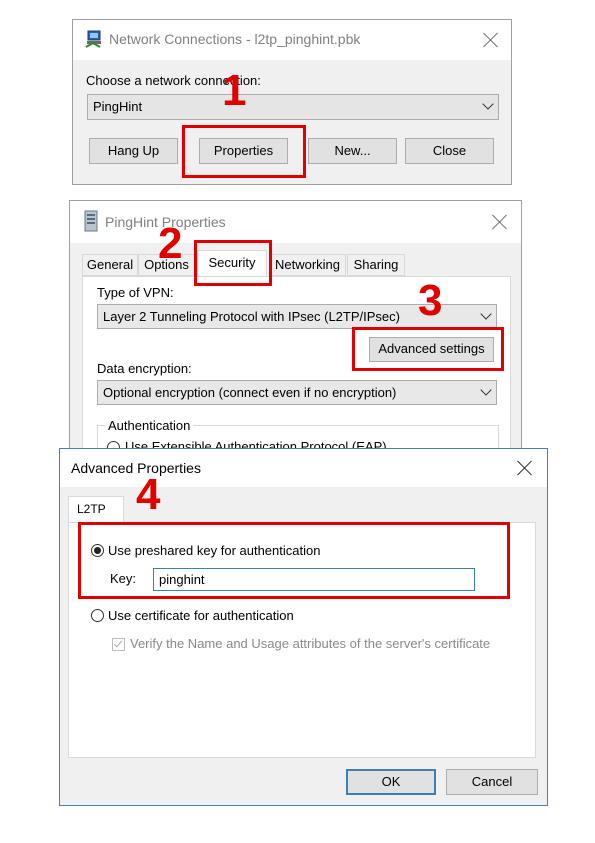 The width and height of the screenshot is (595, 843). What do you see at coordinates (303, 468) in the screenshot?
I see `advanced-properties-titlebar: Advanced Properties` at bounding box center [303, 468].